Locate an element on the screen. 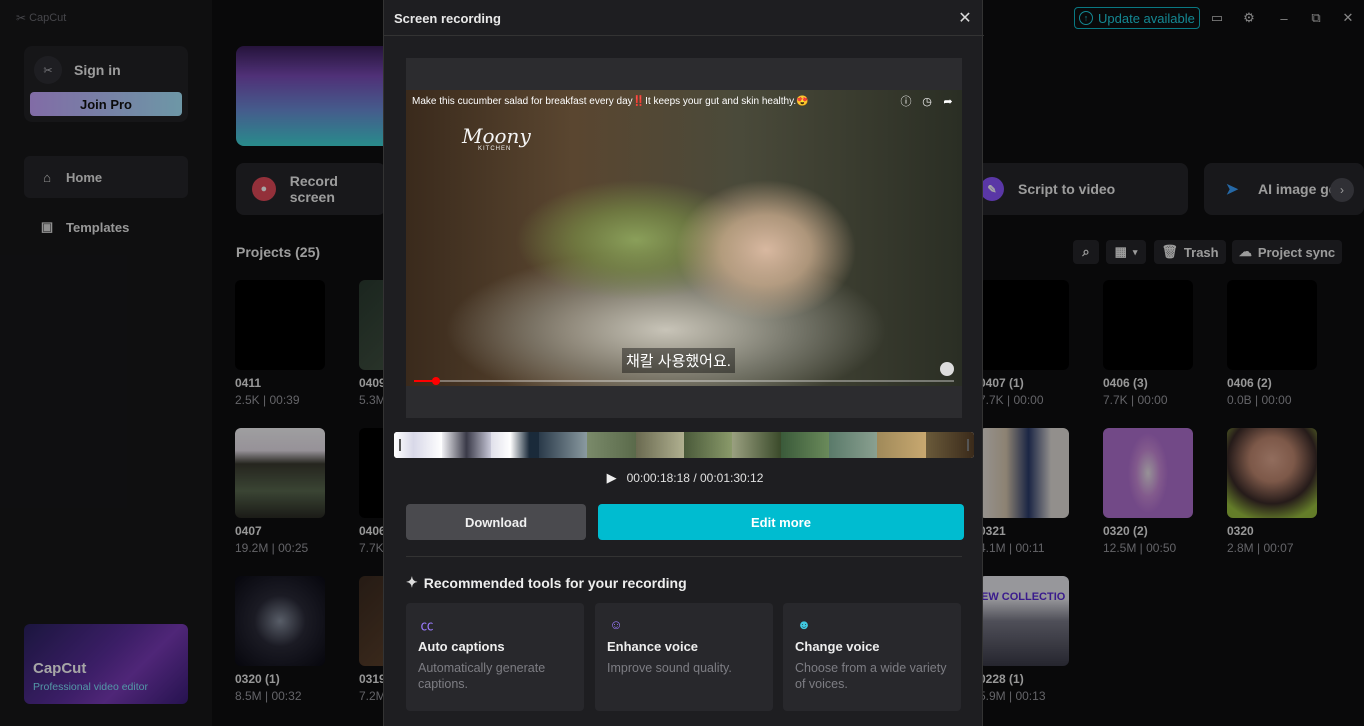 The width and height of the screenshot is (1364, 726). record-icon: ● is located at coordinates (264, 189).